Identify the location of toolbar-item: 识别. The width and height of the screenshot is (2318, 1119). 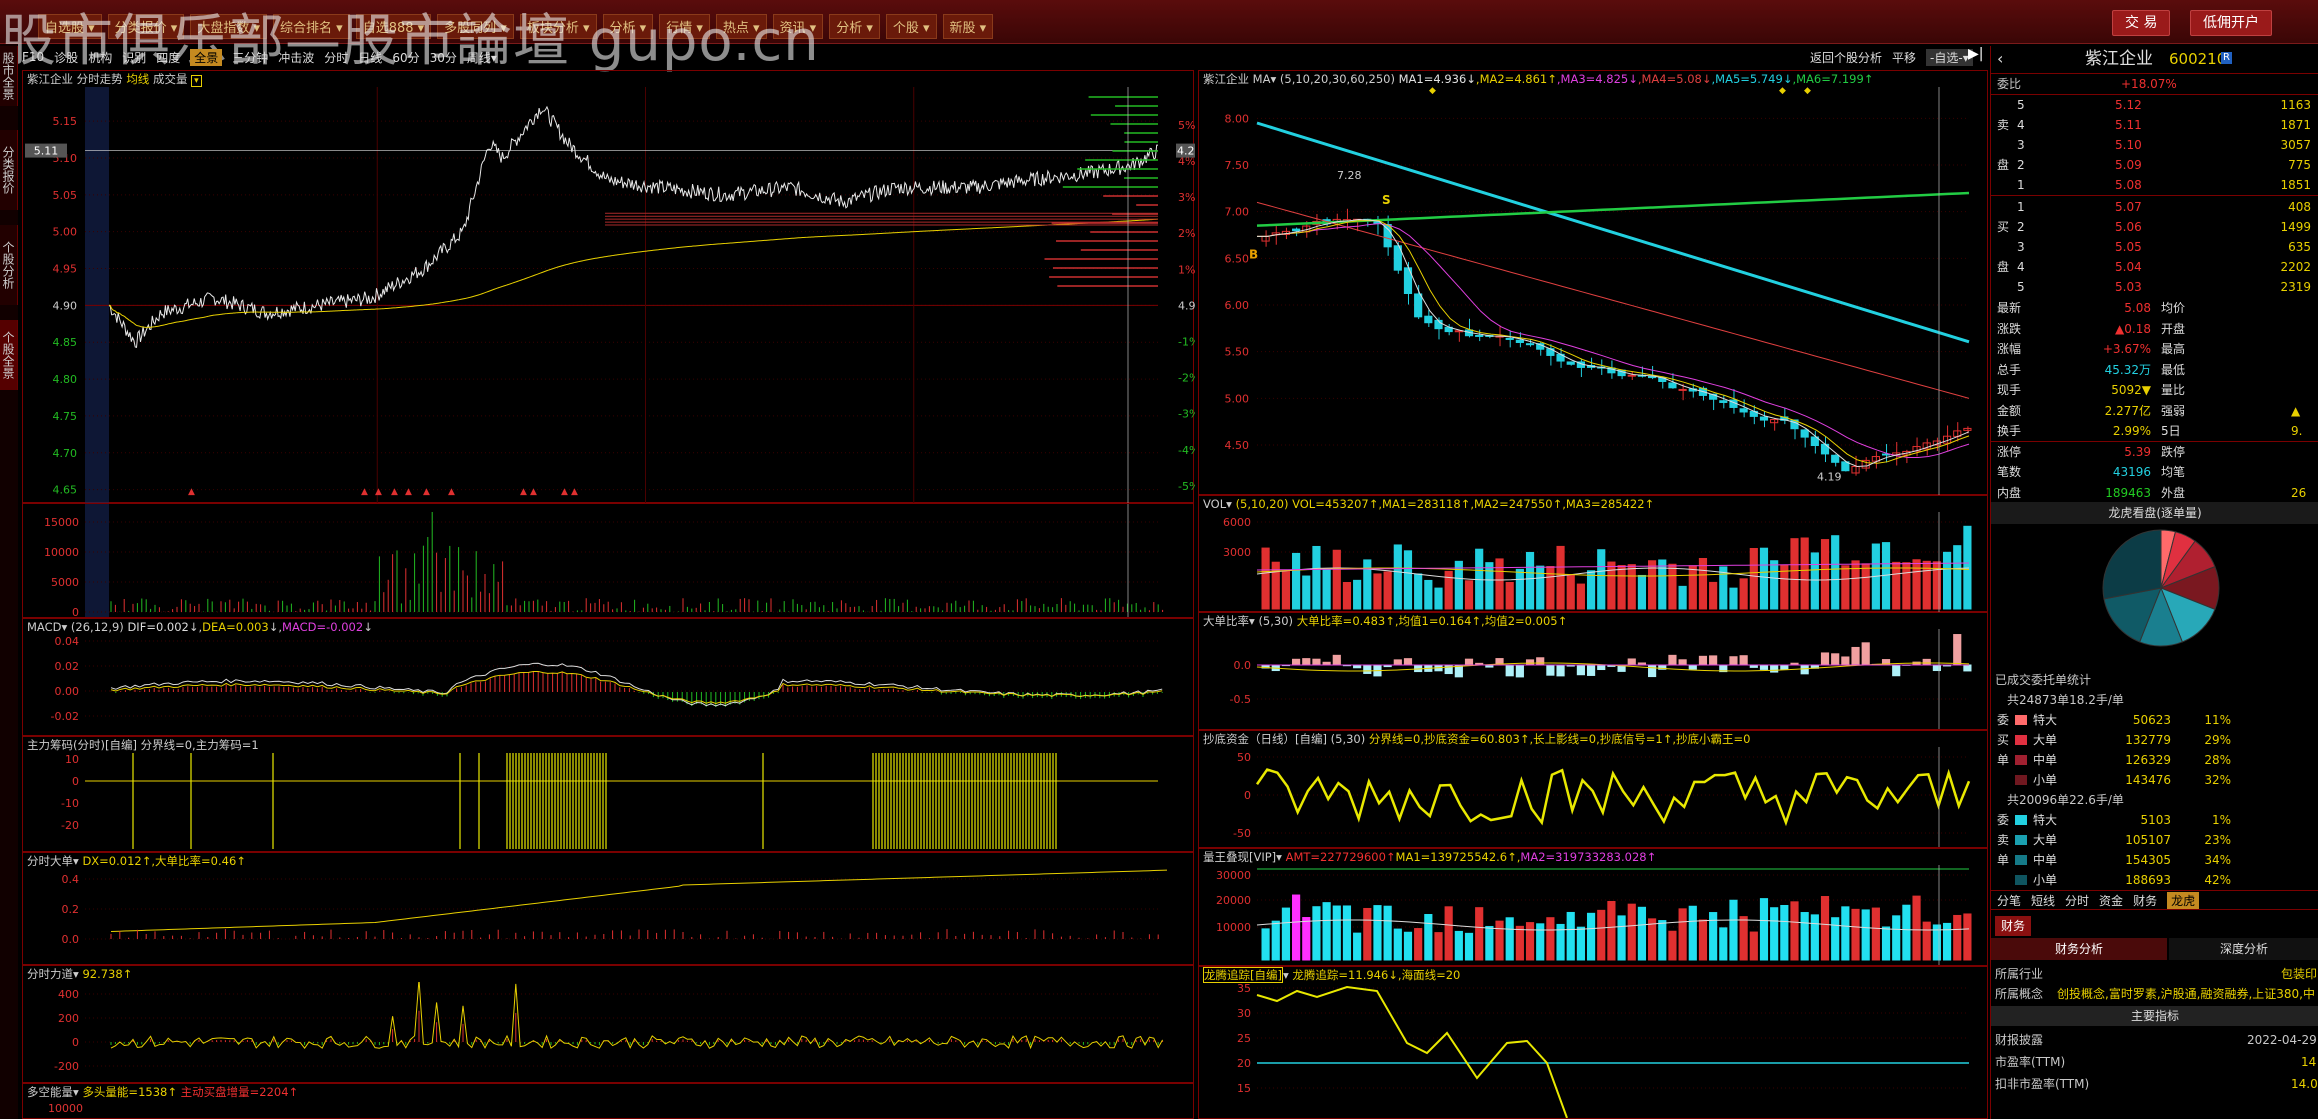
(134, 57).